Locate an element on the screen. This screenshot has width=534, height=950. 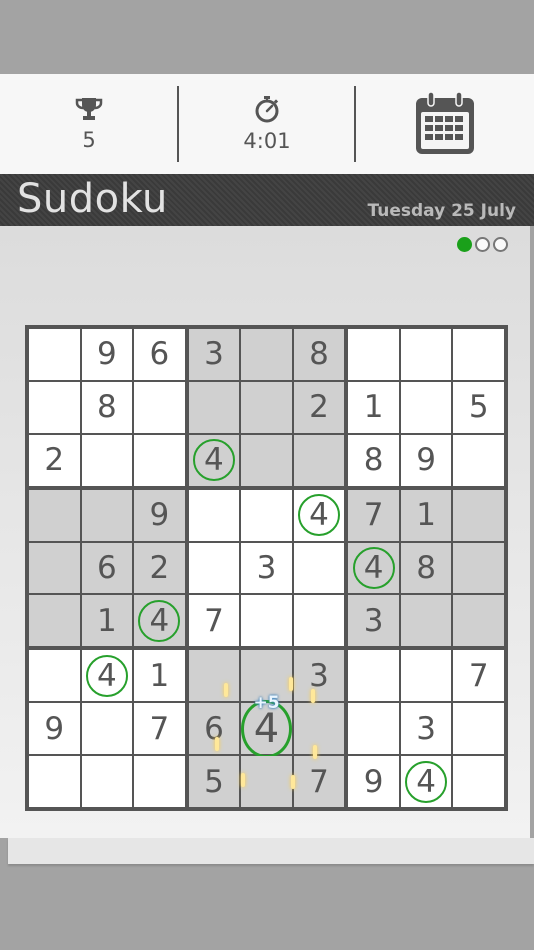
cell-digit: 3 is located at coordinates (214, 354).